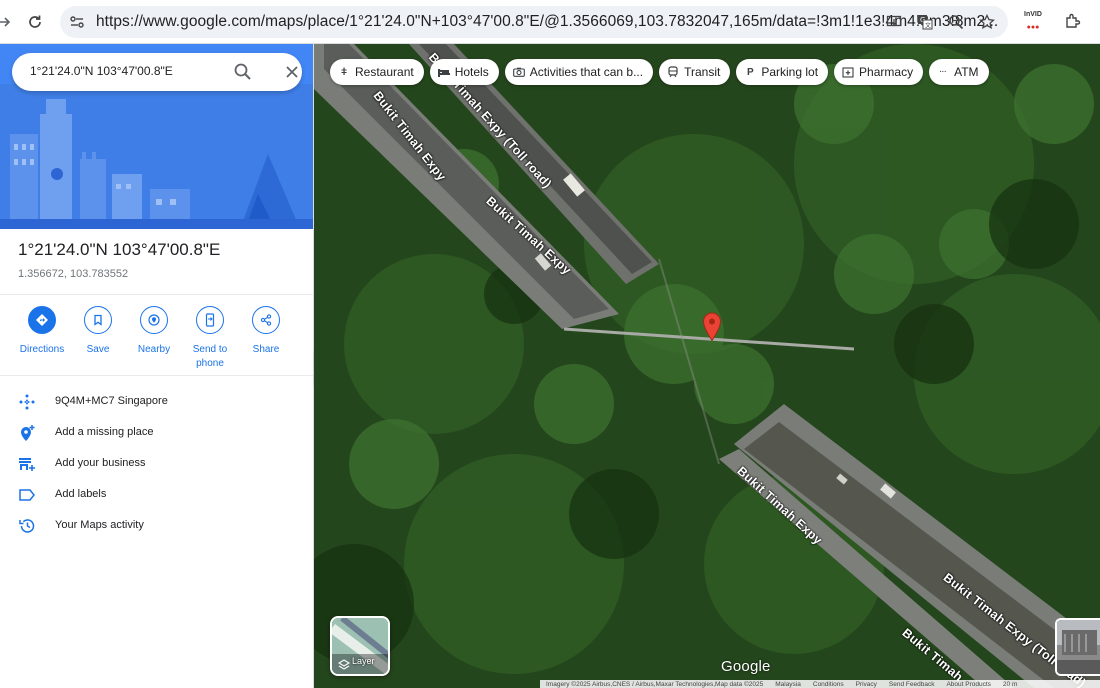 The height and width of the screenshot is (688, 1100). What do you see at coordinates (210, 320) in the screenshot?
I see `send-to-phone-icon` at bounding box center [210, 320].